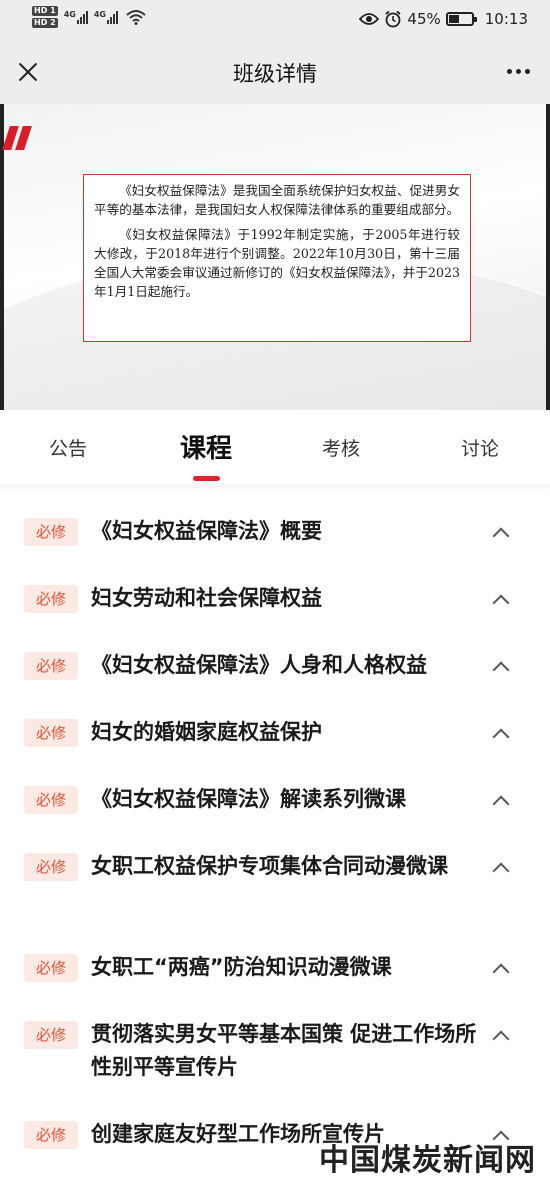 The image size is (550, 1191). I want to click on tab-courses: 课程, so click(206, 446).